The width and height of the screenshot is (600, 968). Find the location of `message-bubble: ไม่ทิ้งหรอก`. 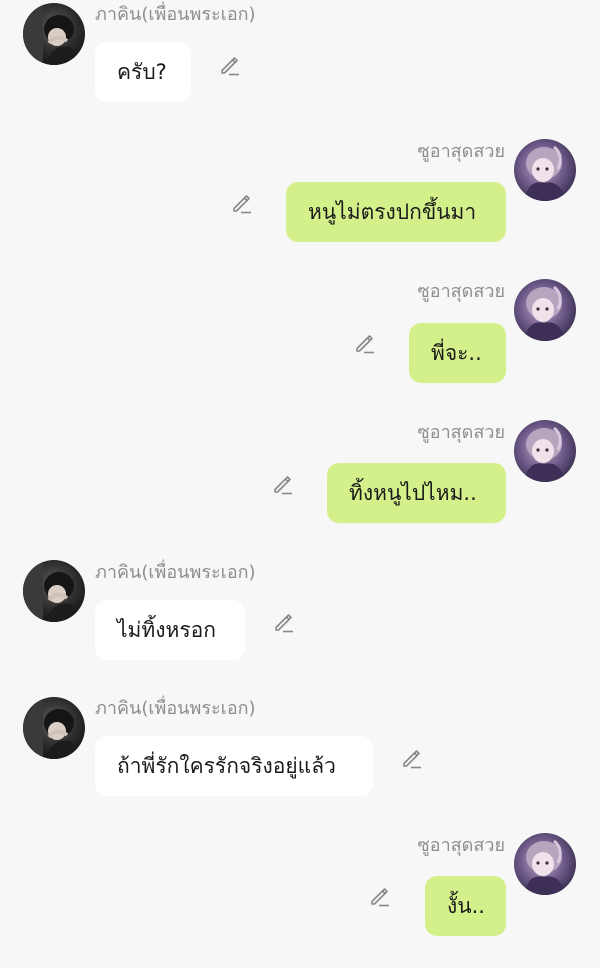

message-bubble: ไม่ทิ้งหรอก is located at coordinates (170, 630).